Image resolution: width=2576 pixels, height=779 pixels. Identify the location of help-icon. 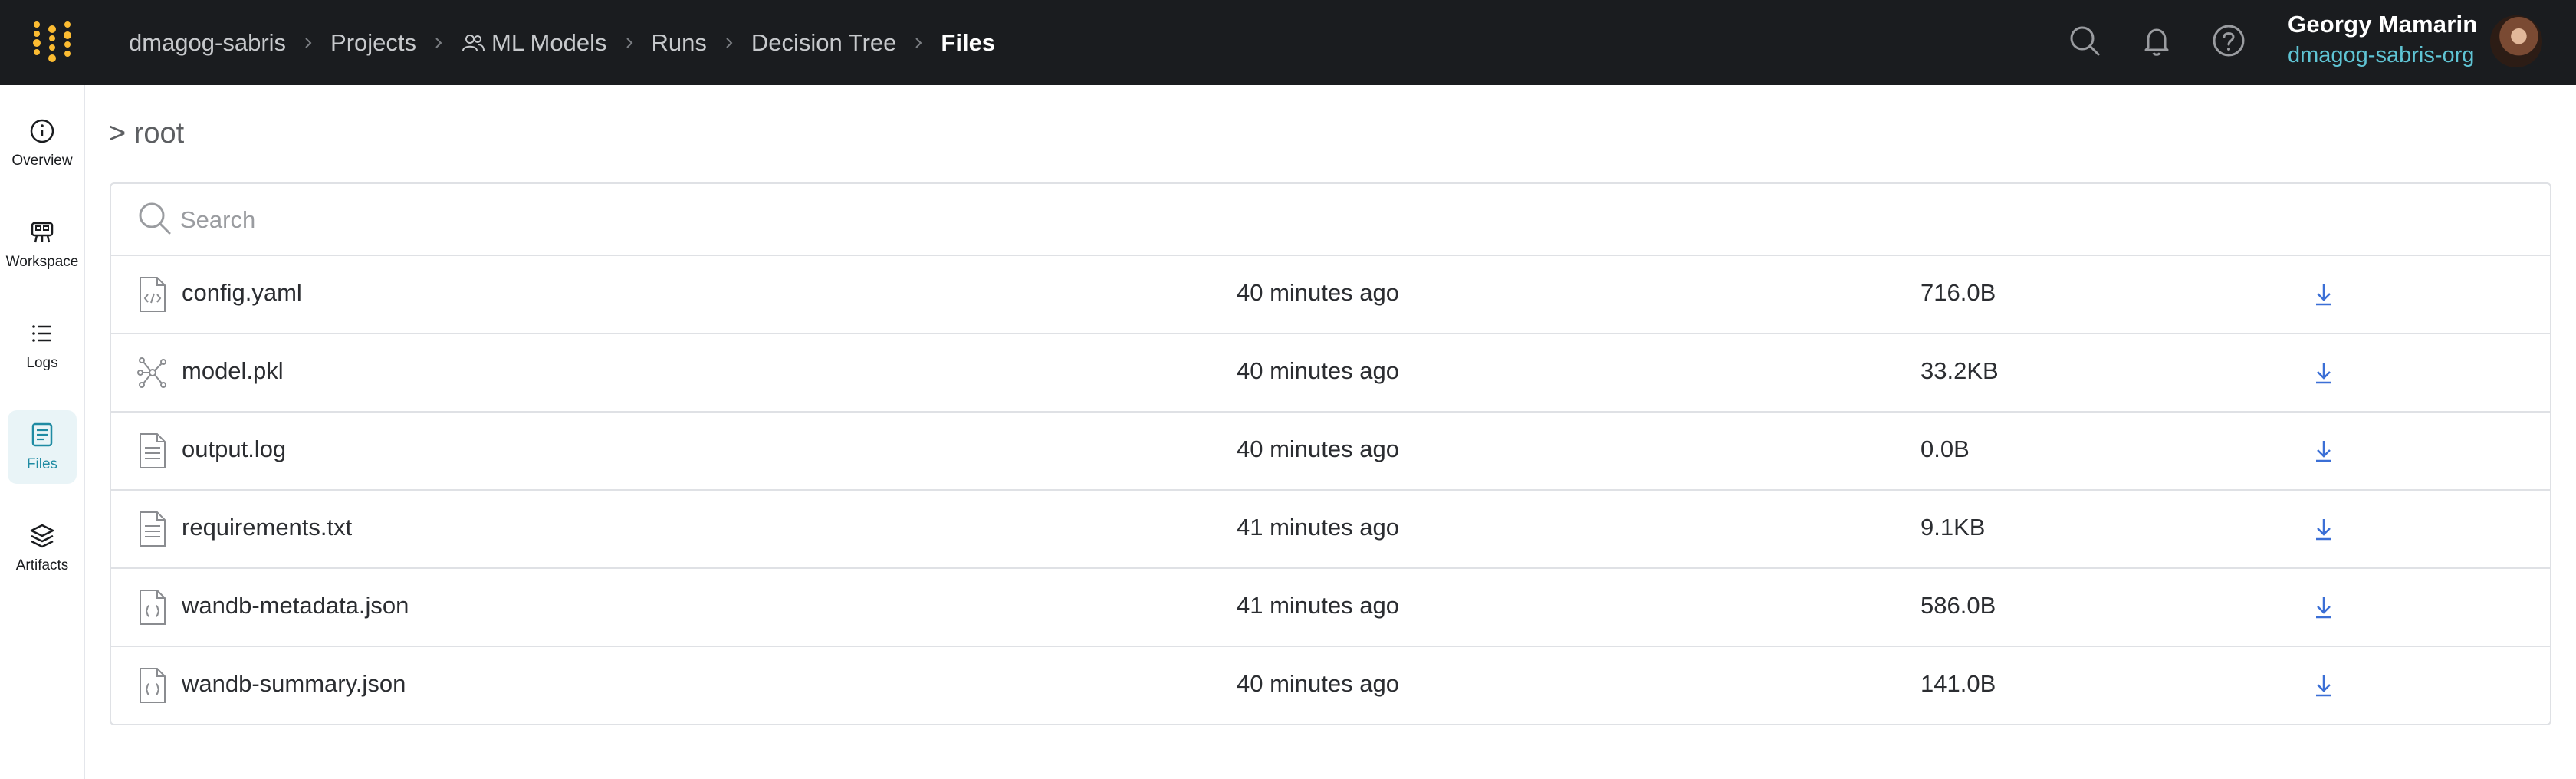
(2228, 40).